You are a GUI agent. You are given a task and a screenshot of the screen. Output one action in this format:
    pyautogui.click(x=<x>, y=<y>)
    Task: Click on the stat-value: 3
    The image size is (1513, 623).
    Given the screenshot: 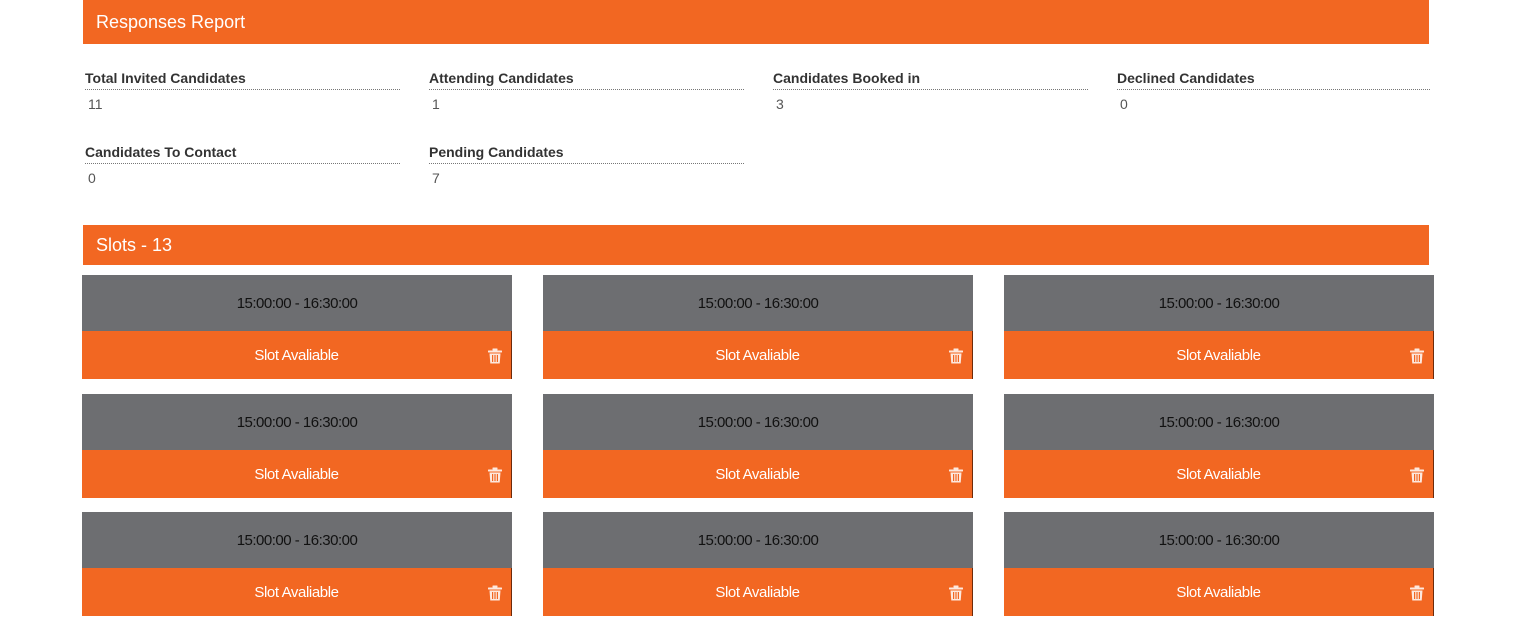 What is the action you would take?
    pyautogui.click(x=780, y=104)
    